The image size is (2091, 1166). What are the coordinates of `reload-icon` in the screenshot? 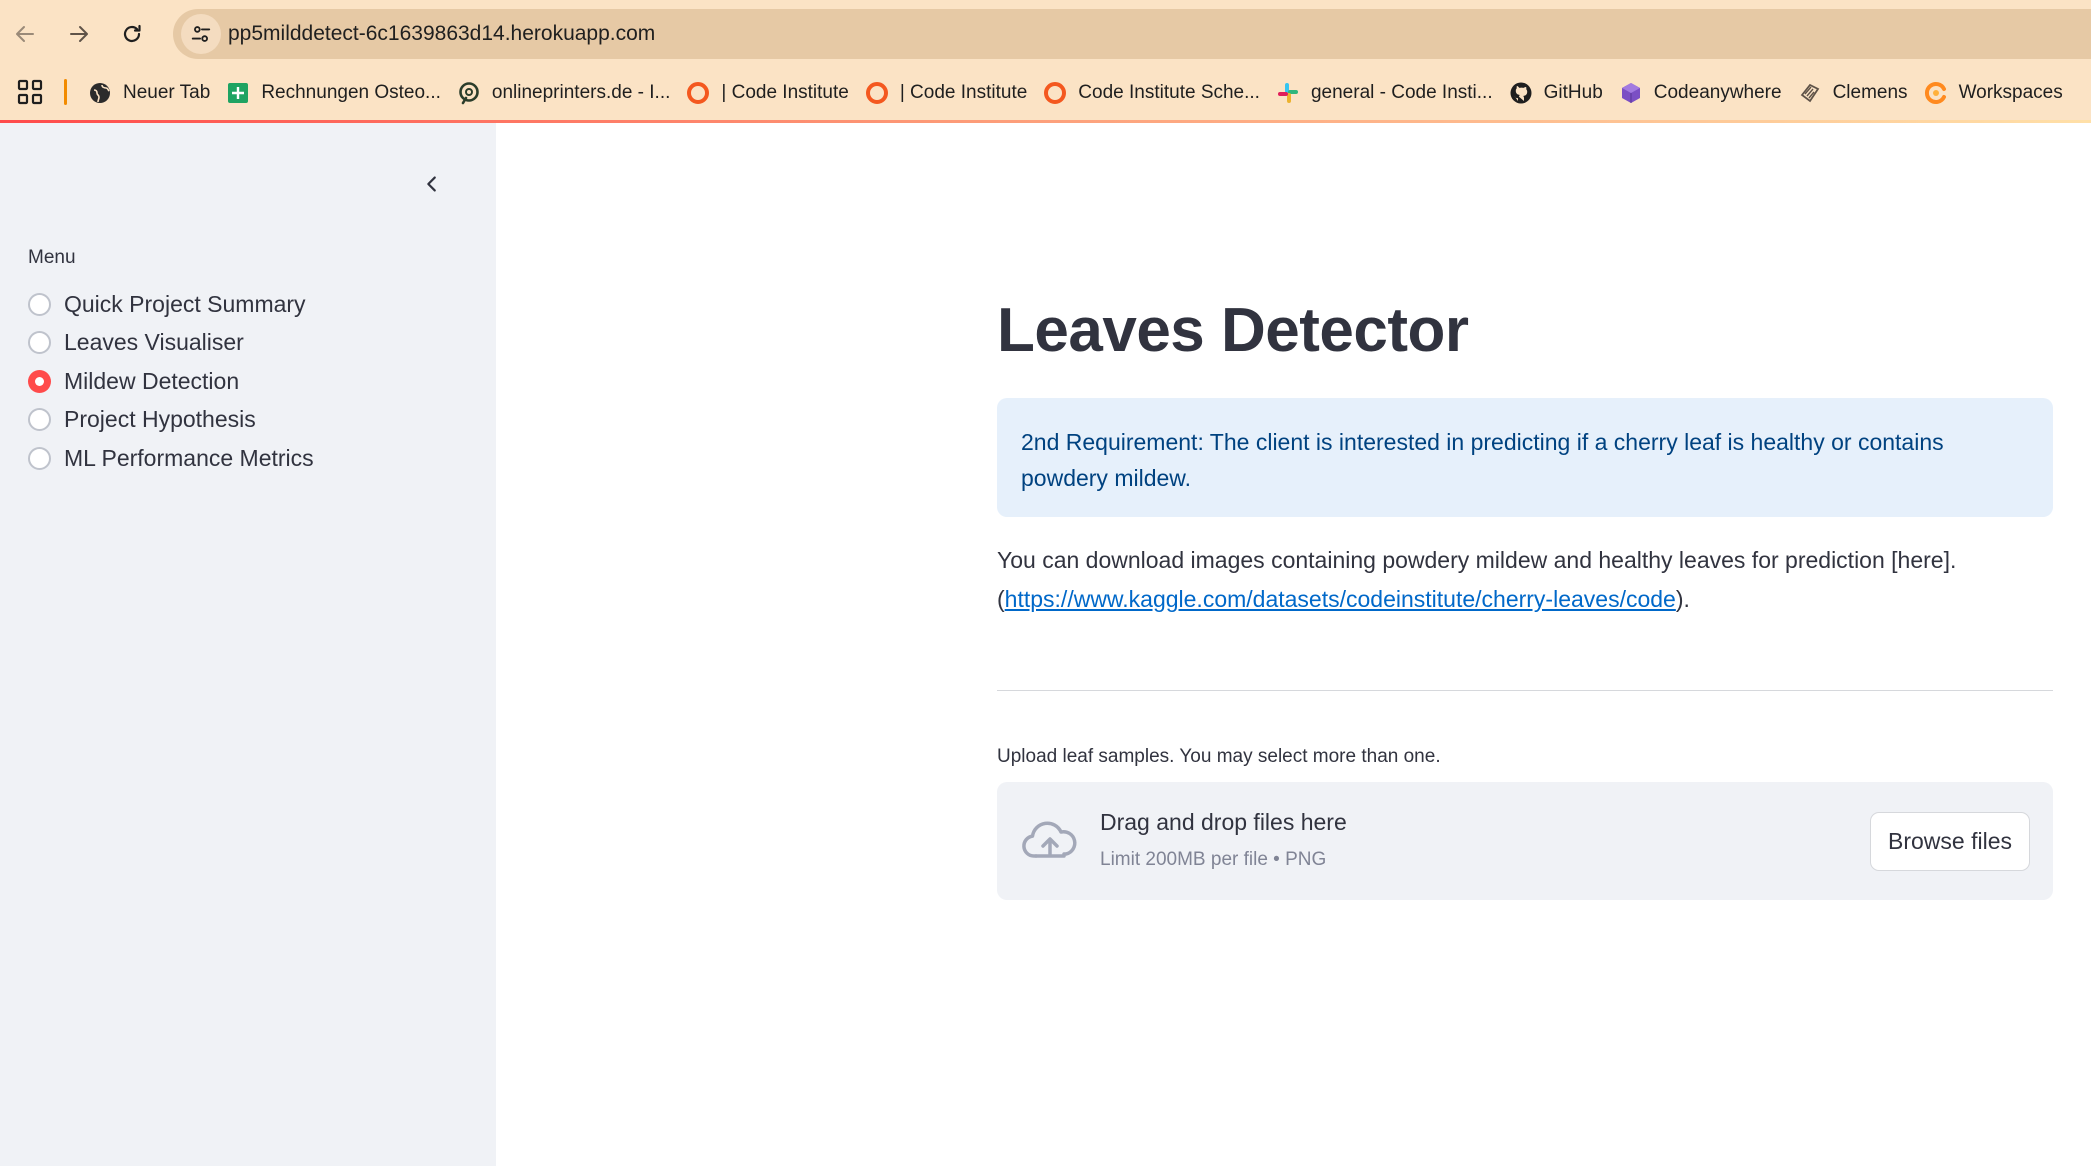 It's located at (132, 33).